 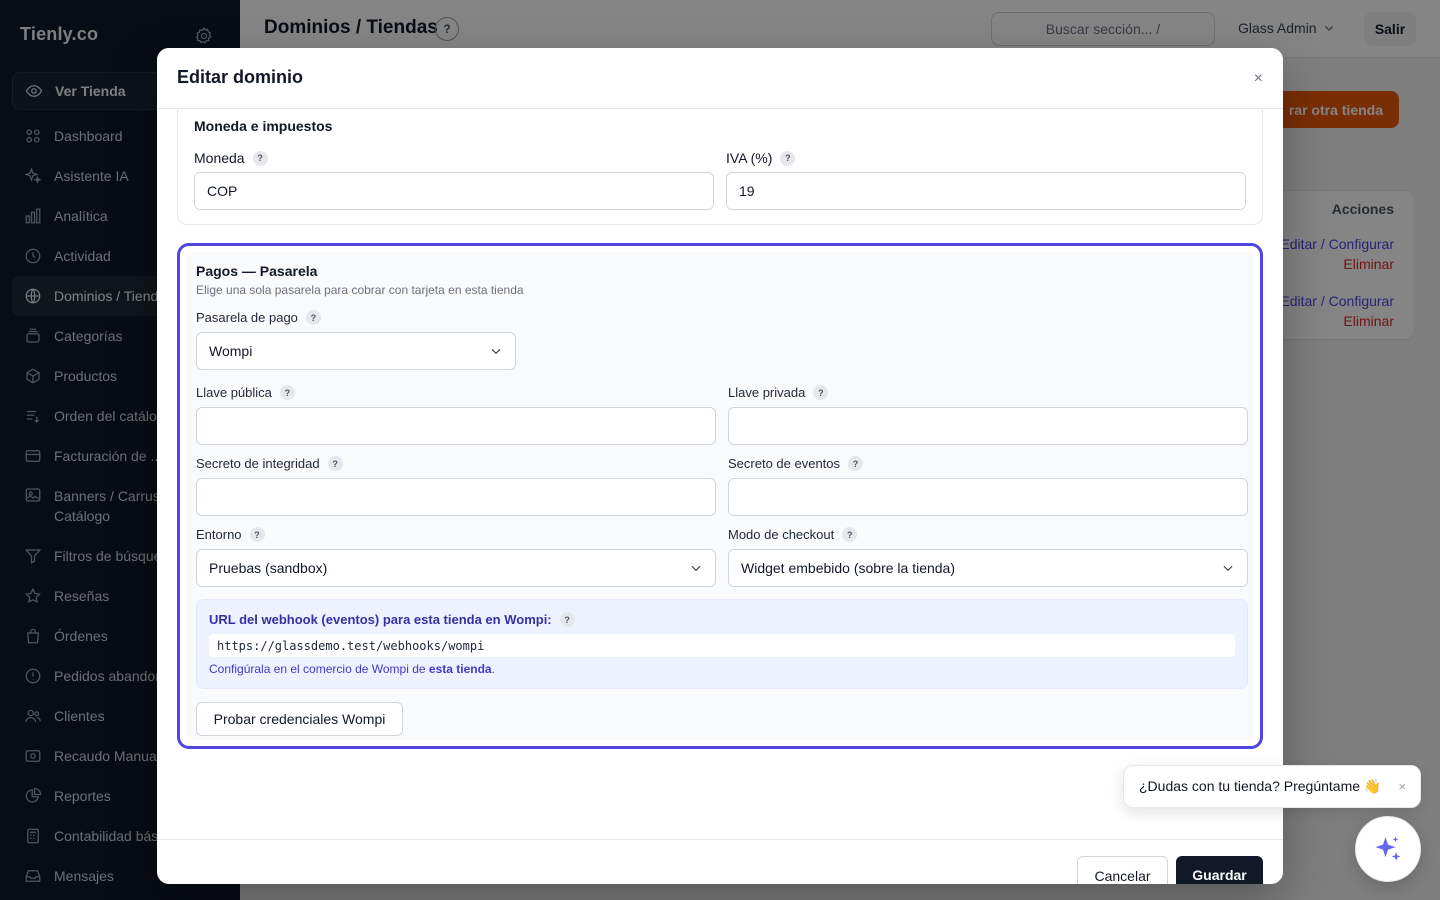 I want to click on environment-select-value: Pruebas (sandbox), so click(x=268, y=568).